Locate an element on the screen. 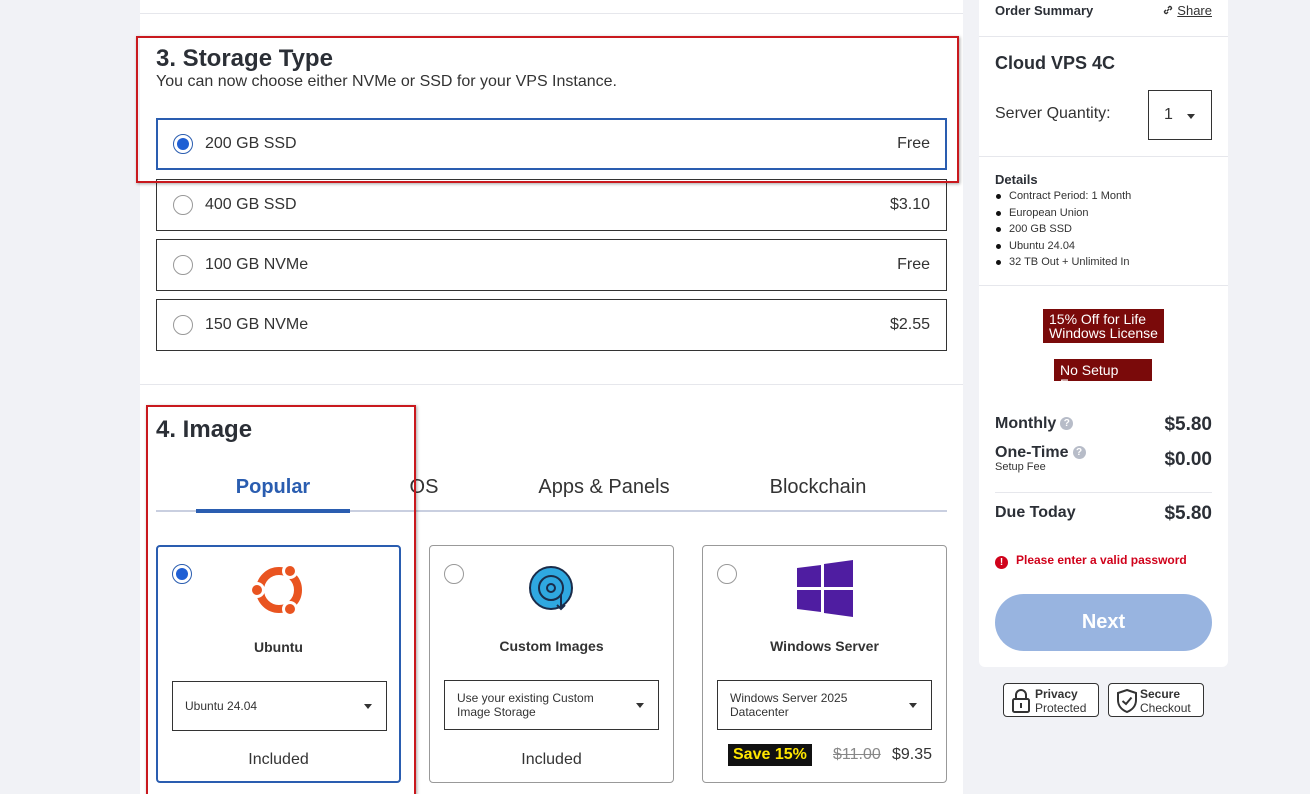  alert-icon: ! is located at coordinates (1001, 562).